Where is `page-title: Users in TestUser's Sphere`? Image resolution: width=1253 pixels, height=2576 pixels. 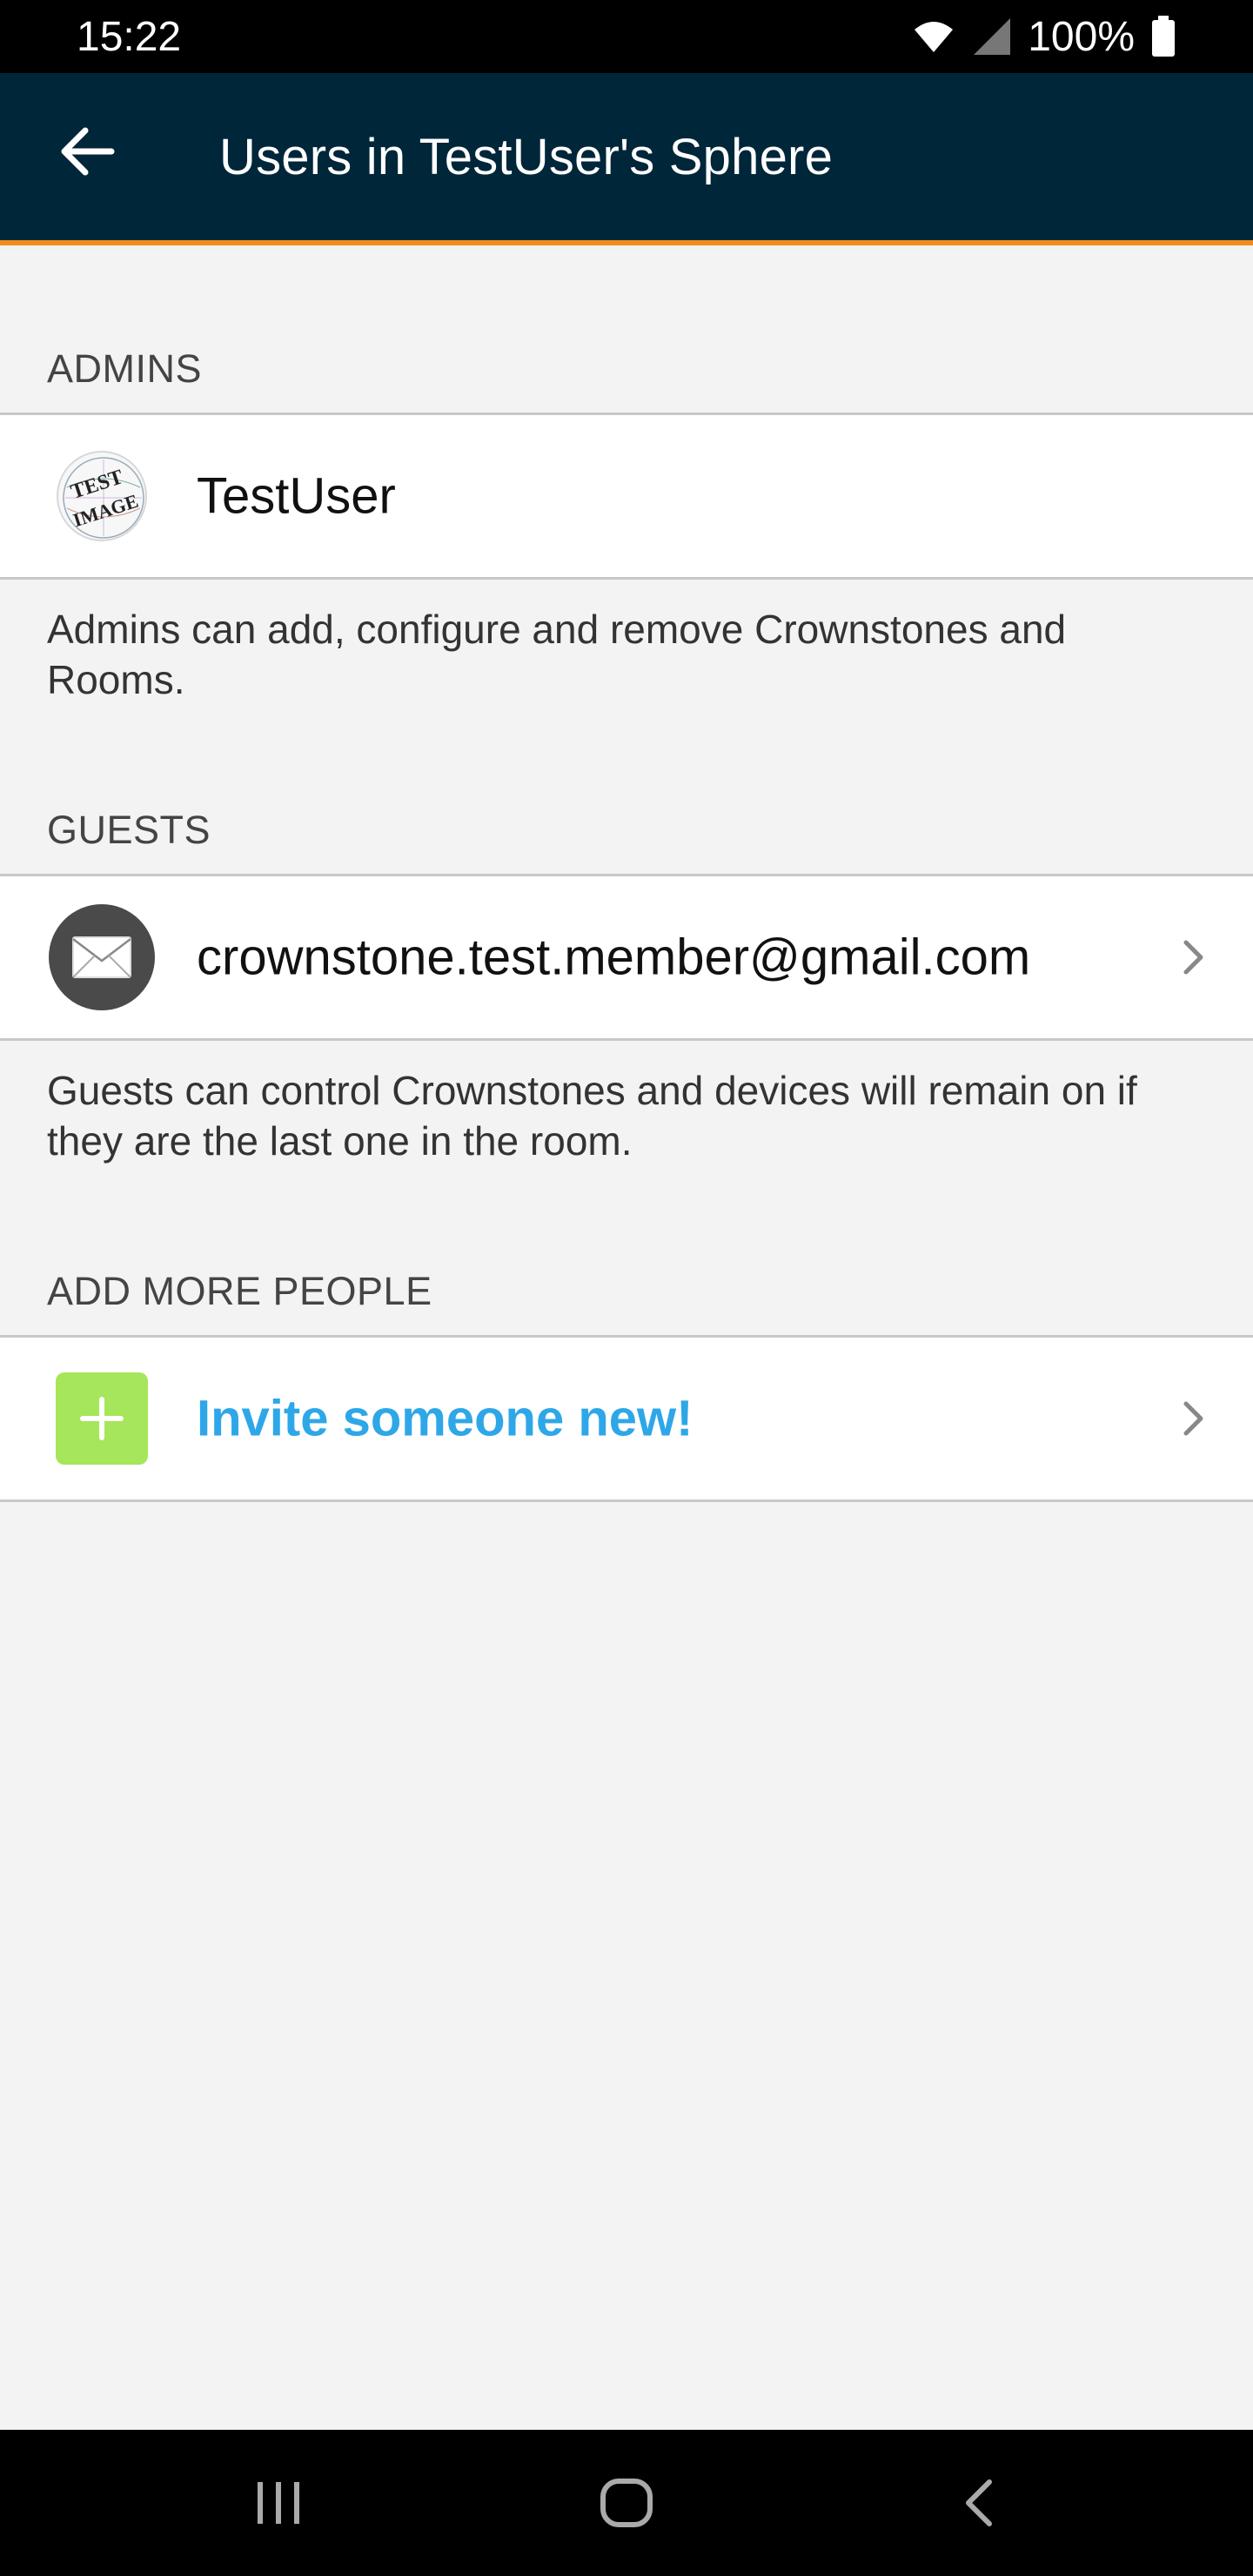
page-title: Users in TestUser's Sphere is located at coordinates (526, 157).